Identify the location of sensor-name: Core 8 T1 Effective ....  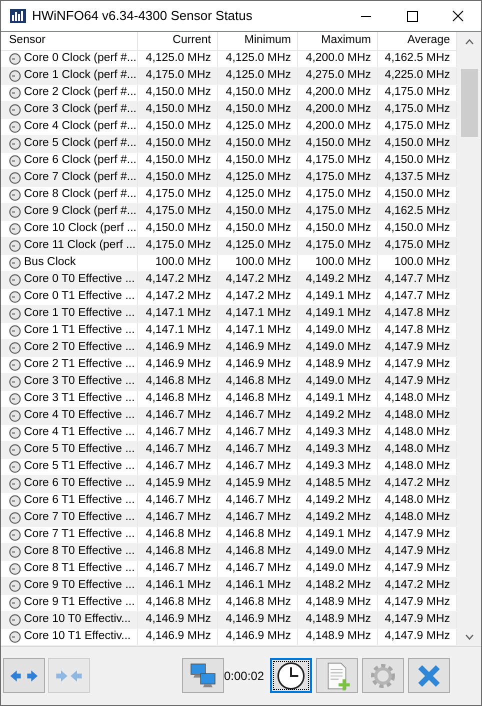
(79, 568).